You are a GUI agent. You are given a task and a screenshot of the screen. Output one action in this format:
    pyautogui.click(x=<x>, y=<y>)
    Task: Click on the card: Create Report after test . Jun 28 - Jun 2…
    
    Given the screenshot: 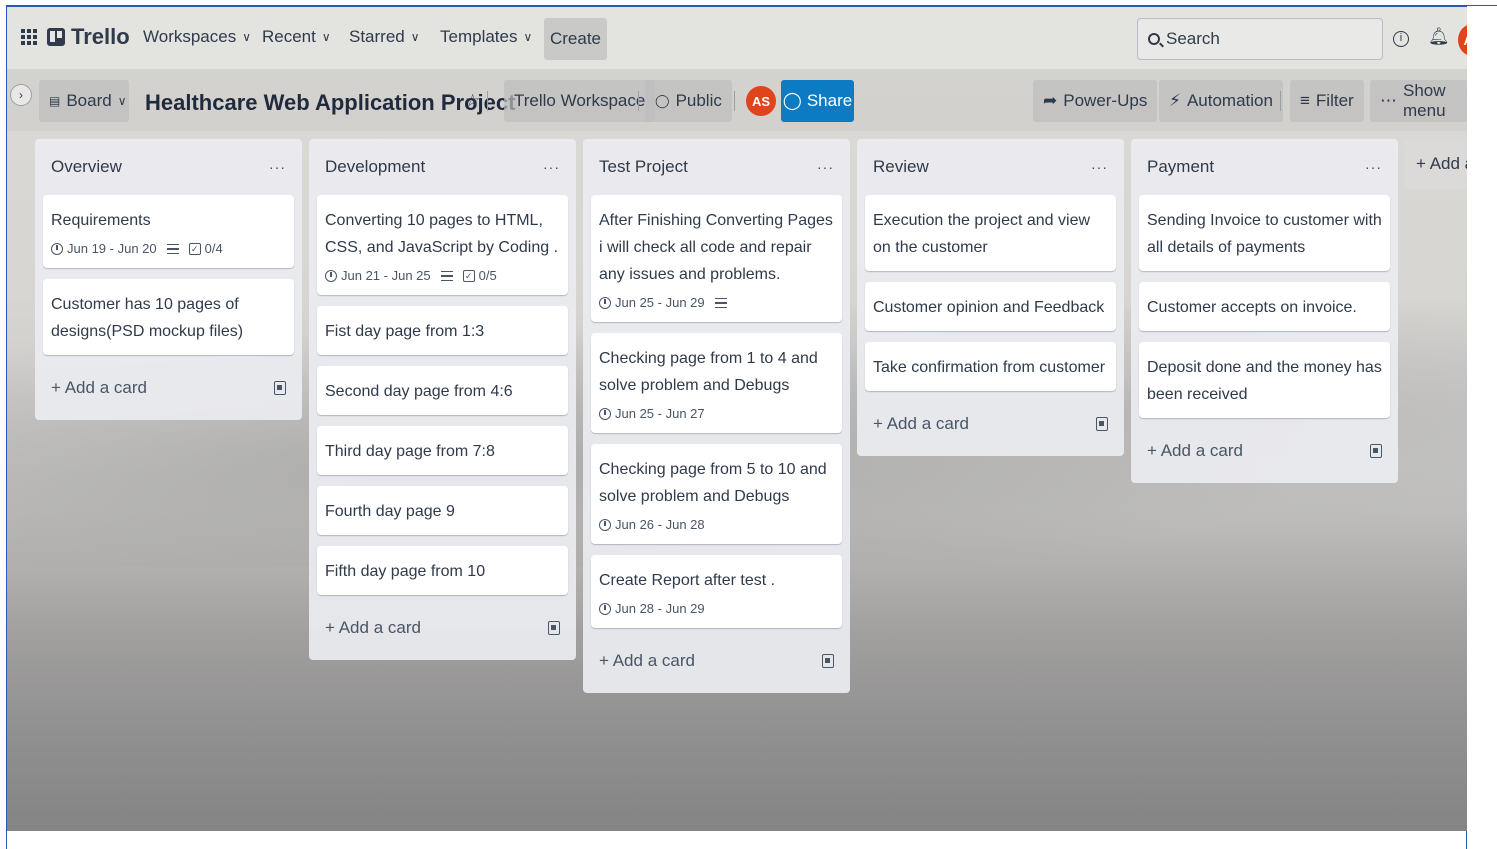 What is the action you would take?
    pyautogui.click(x=716, y=591)
    